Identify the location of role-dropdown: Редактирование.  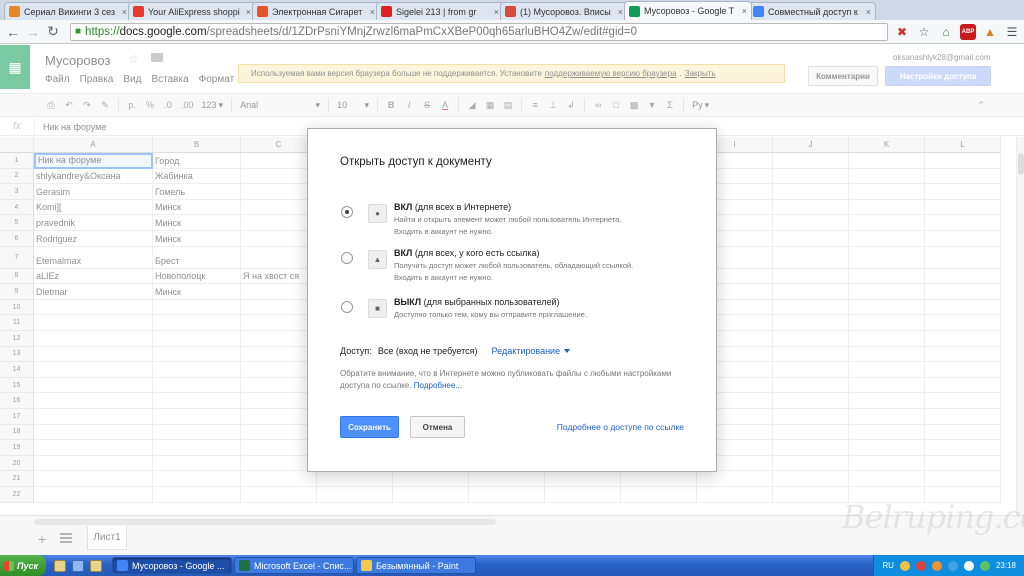
(531, 351).